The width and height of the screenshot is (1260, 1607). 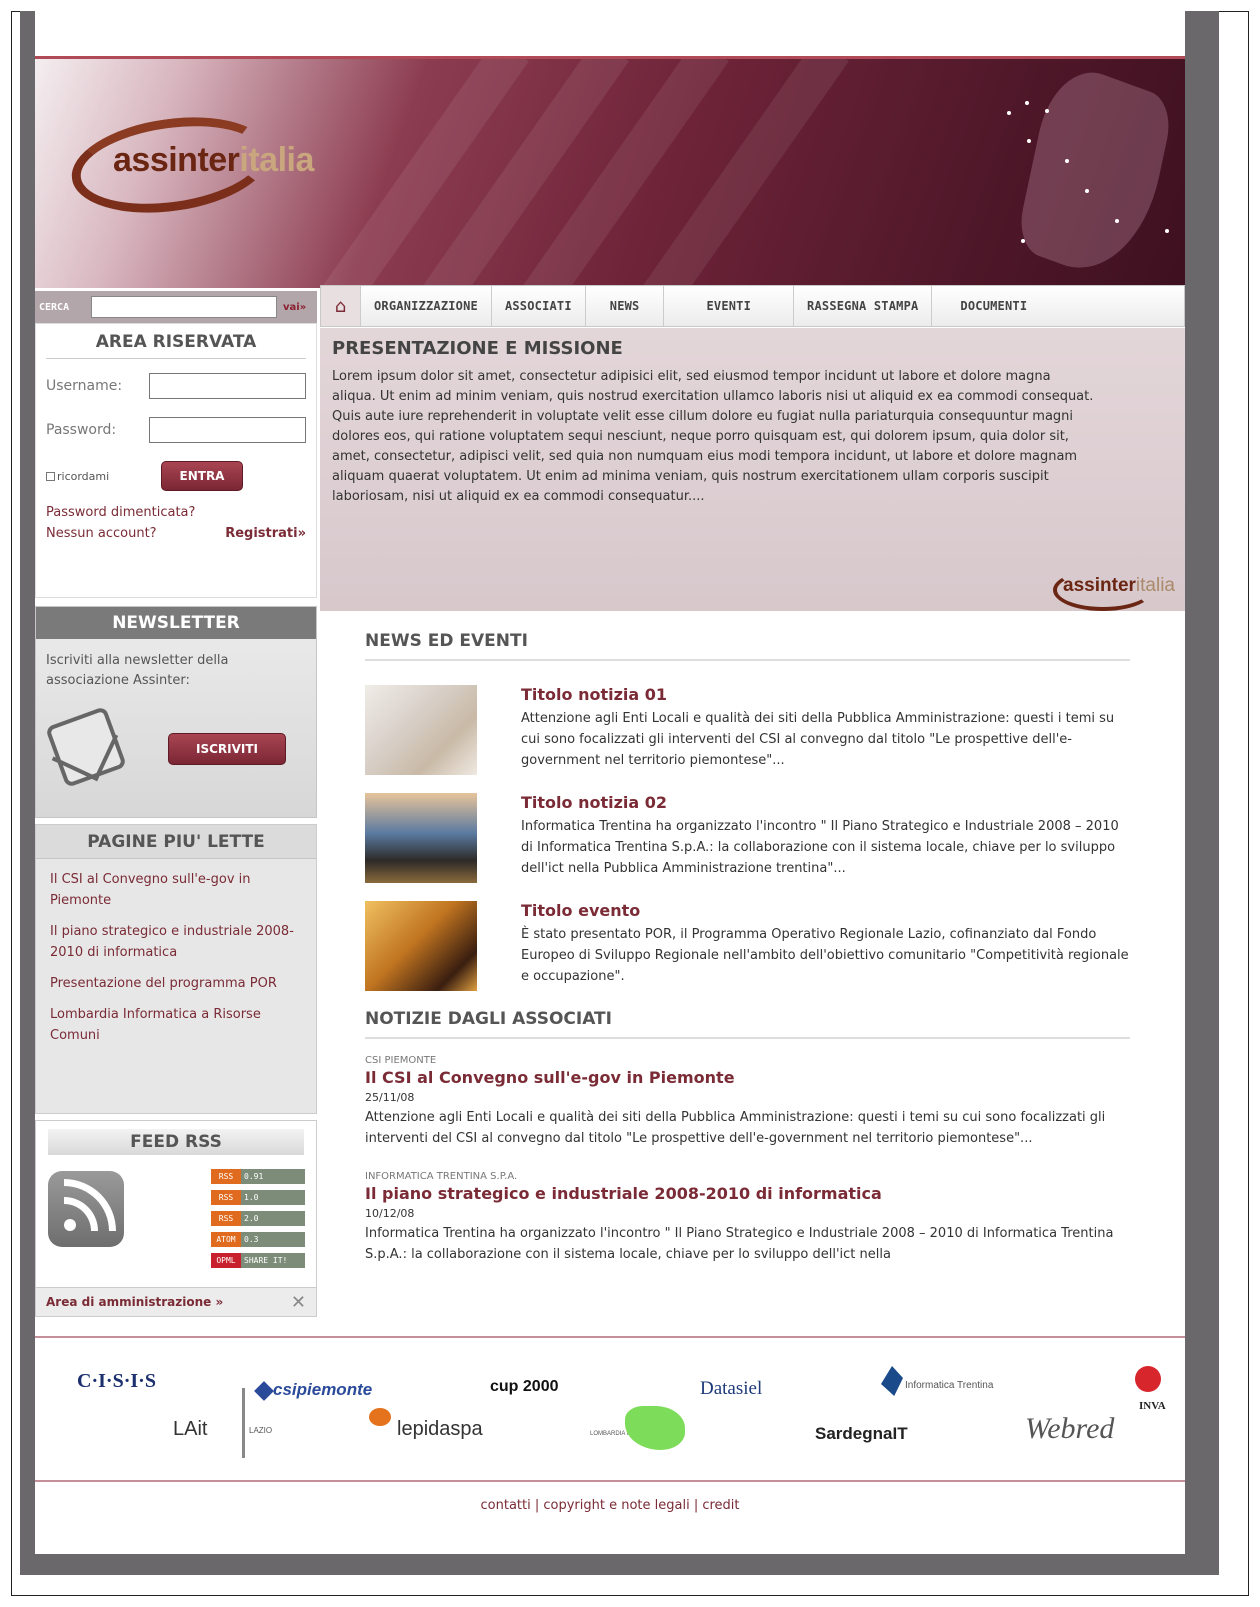 I want to click on logo-datasiel: Datasiel, so click(x=731, y=1389).